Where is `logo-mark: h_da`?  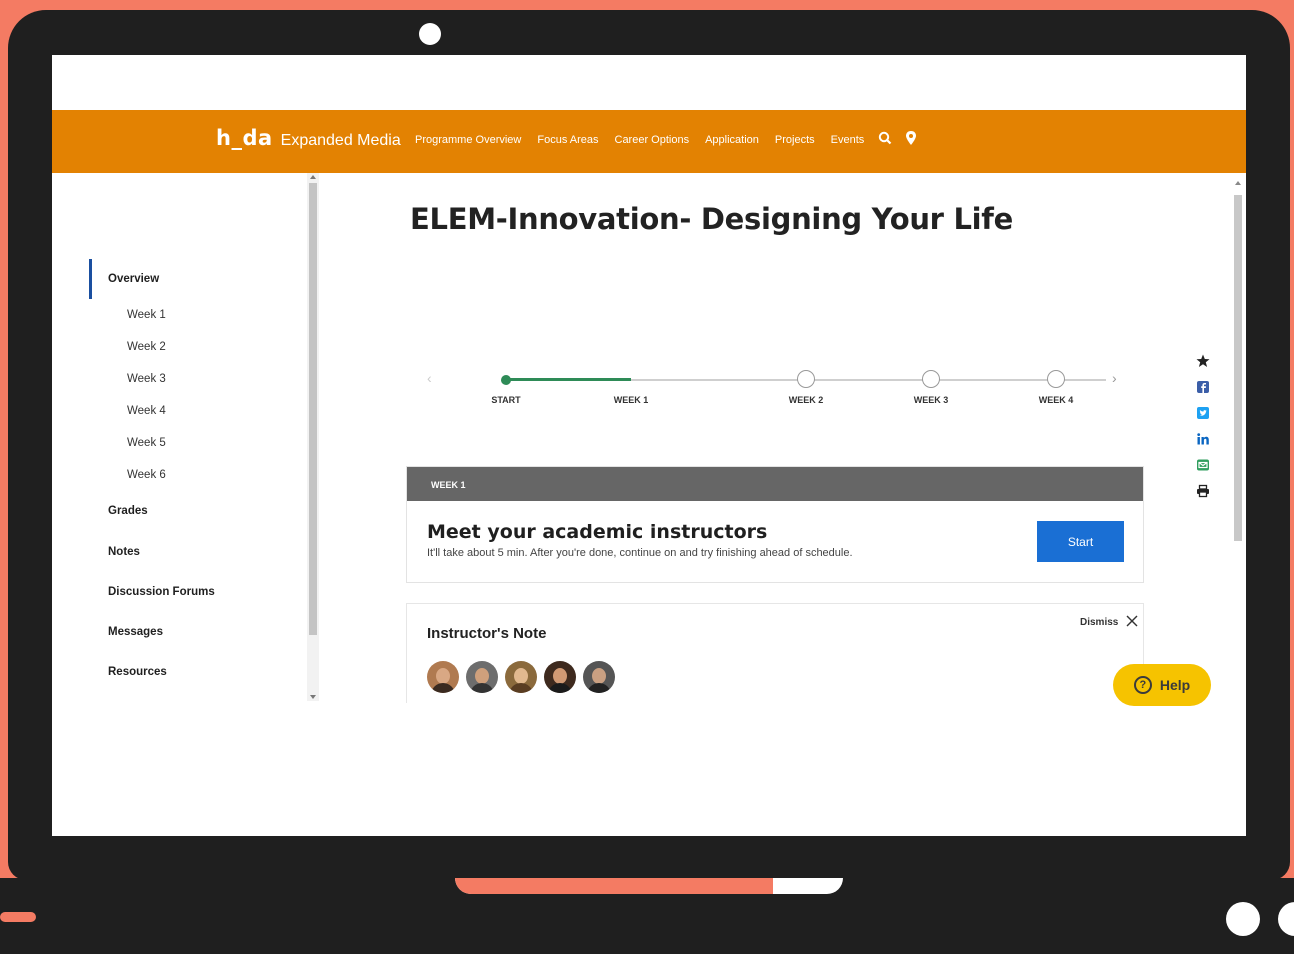 logo-mark: h_da is located at coordinates (244, 138).